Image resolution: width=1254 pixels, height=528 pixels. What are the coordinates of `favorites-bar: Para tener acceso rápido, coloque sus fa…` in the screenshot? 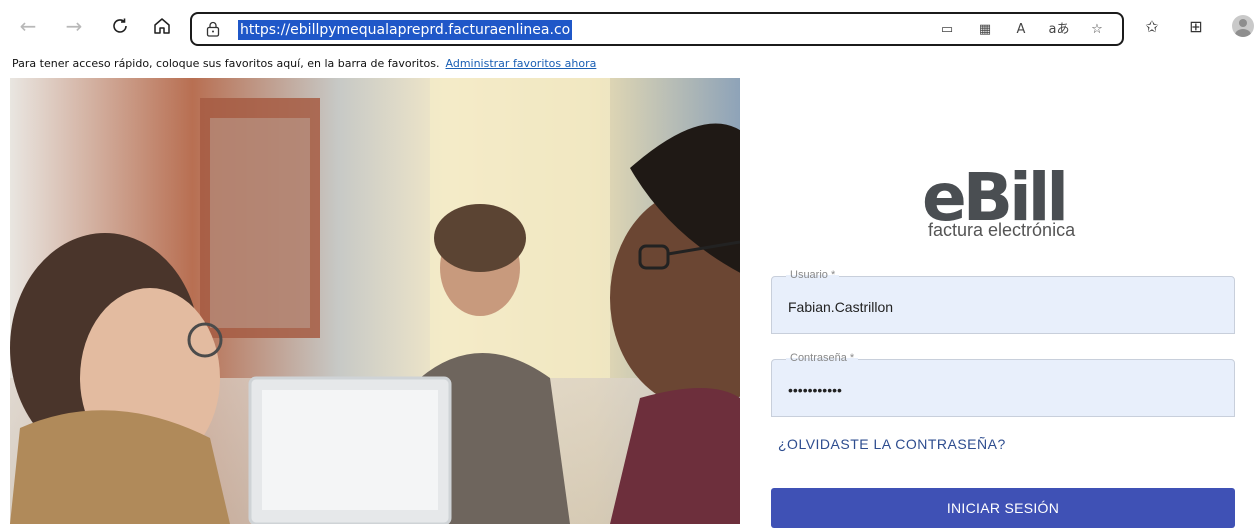 It's located at (627, 64).